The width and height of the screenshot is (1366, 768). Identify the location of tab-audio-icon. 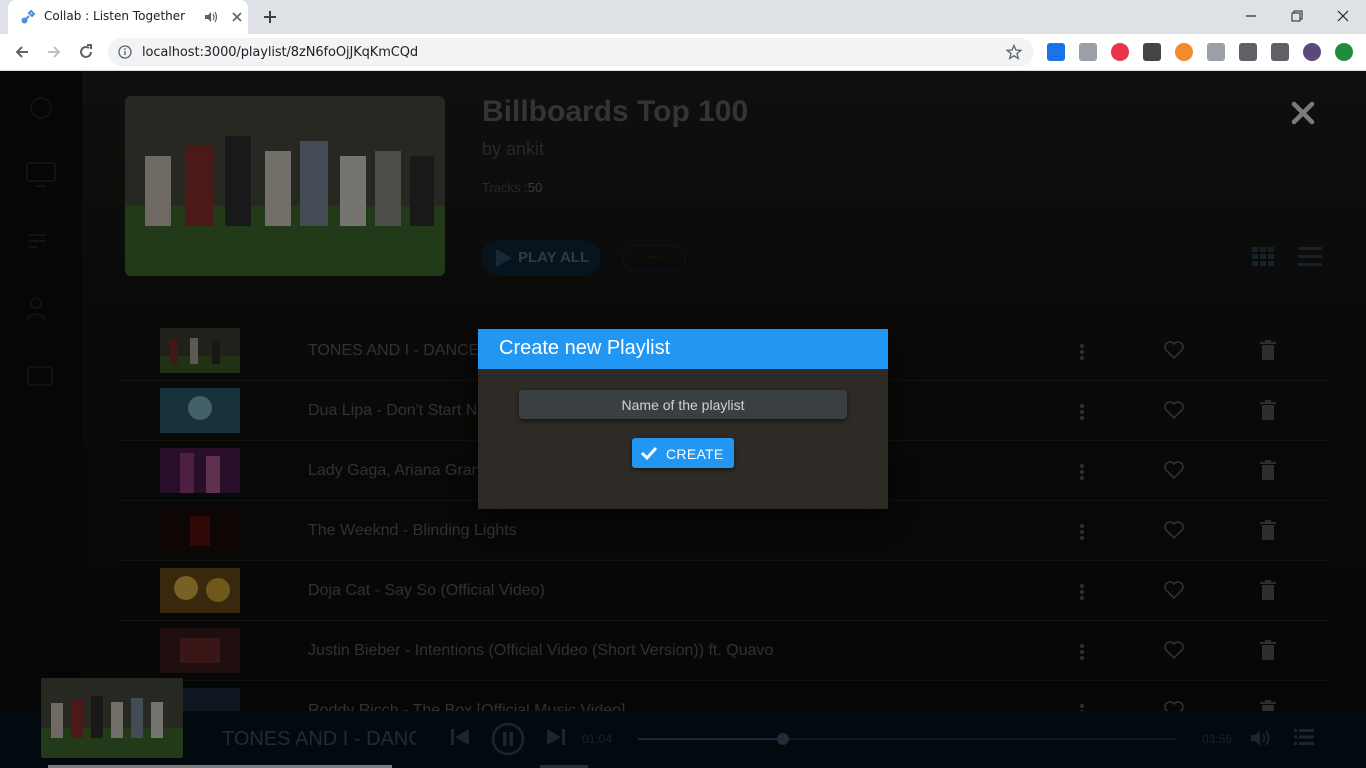
(211, 17).